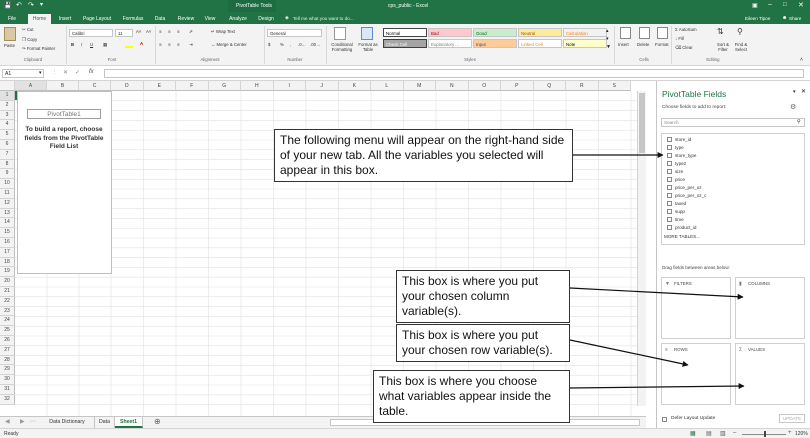 Image resolution: width=810 pixels, height=438 pixels. I want to click on scrollbar-thumb, so click(642, 123).